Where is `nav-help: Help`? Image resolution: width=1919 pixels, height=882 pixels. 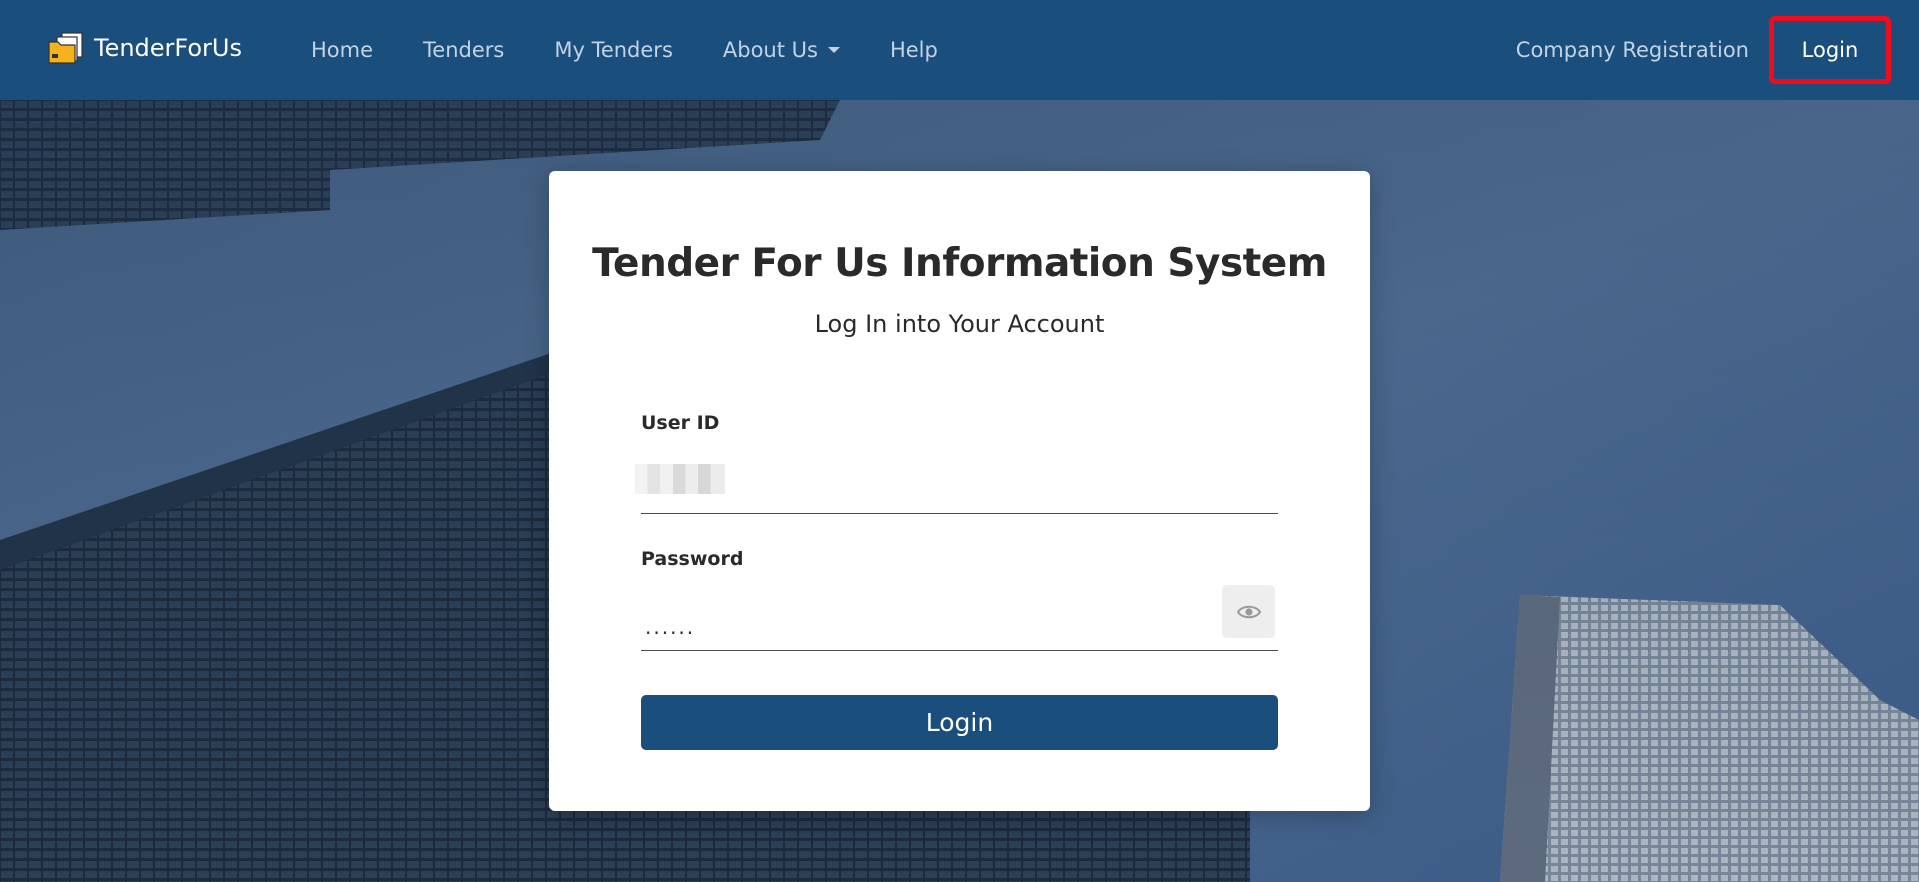
nav-help: Help is located at coordinates (914, 50).